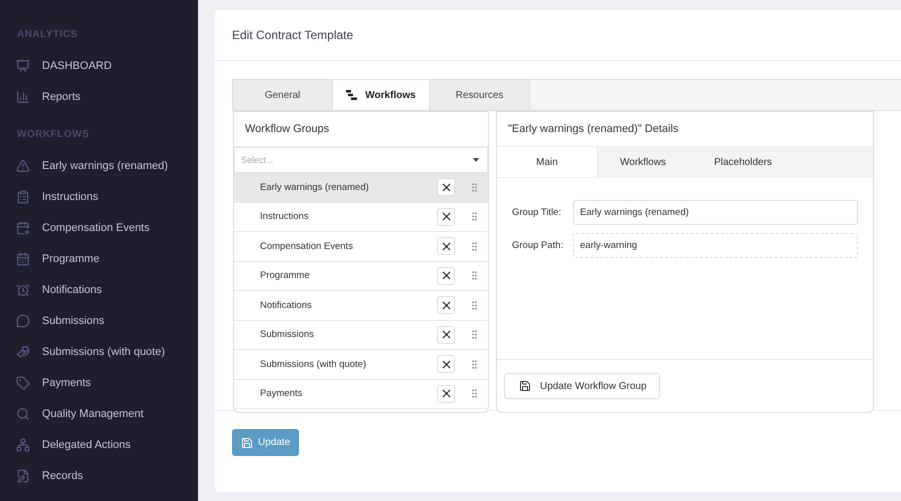 This screenshot has height=501, width=901. Describe the element at coordinates (23, 97) in the screenshot. I see `bar-chart-icon` at that location.